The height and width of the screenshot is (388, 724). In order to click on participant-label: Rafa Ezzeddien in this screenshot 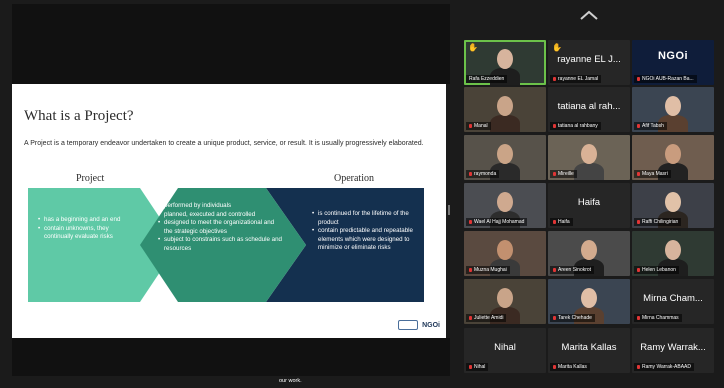, I will do `click(487, 79)`.